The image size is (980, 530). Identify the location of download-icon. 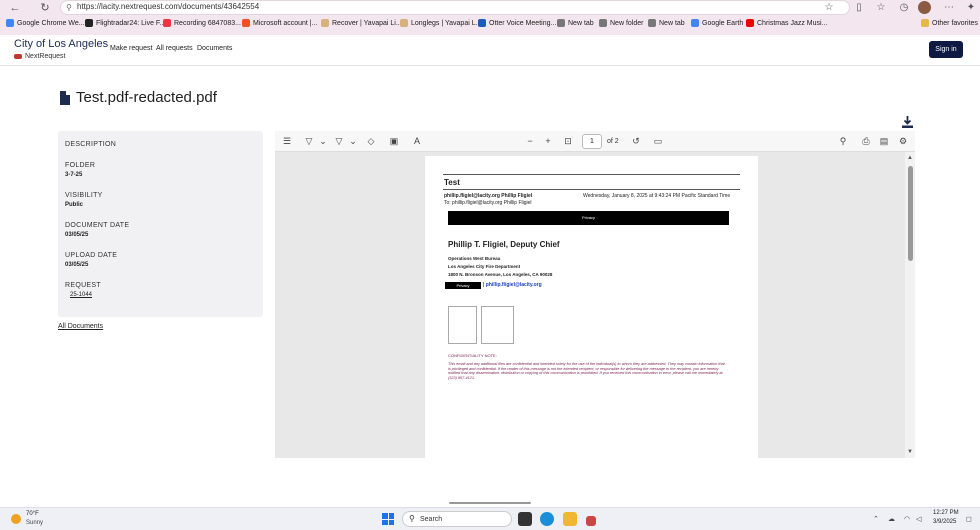
(907, 122).